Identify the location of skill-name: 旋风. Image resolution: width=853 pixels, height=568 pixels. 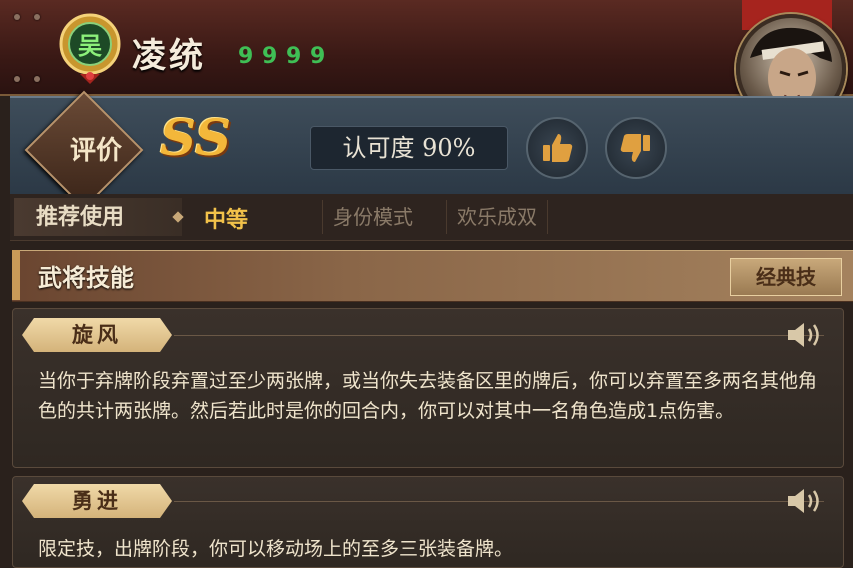
(97, 335).